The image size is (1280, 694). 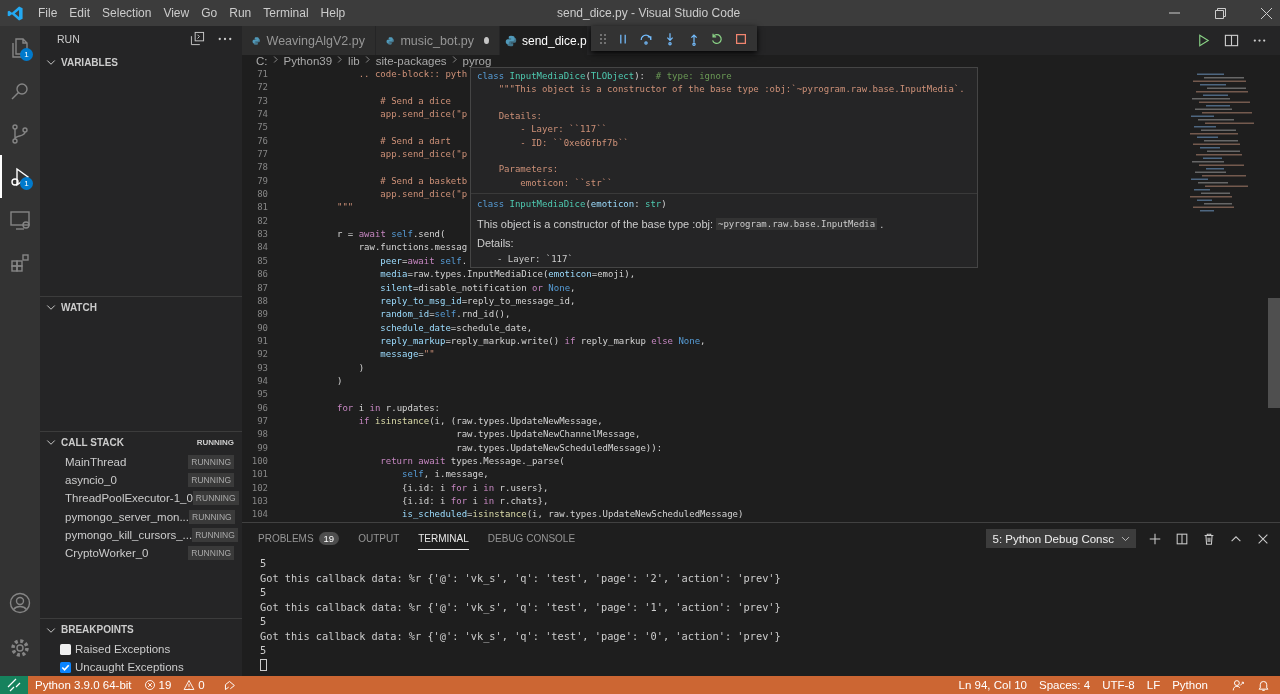 What do you see at coordinates (1238, 685) in the screenshot?
I see `feedback-icon` at bounding box center [1238, 685].